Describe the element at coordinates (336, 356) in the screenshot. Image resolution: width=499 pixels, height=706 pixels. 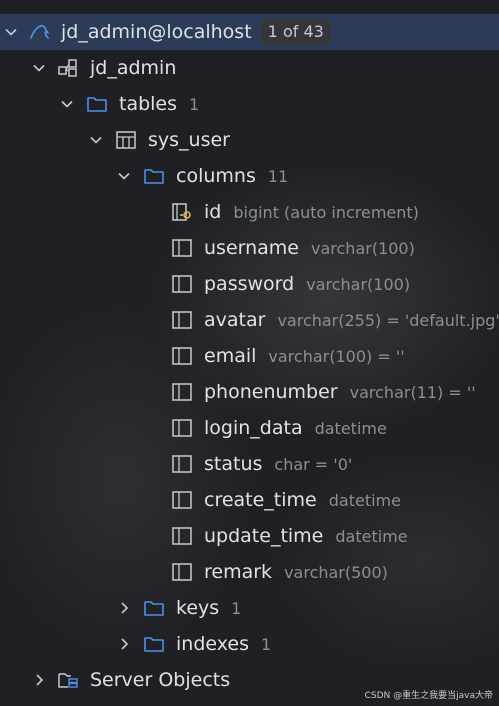
I see `column-type: varchar(100) = ''` at that location.